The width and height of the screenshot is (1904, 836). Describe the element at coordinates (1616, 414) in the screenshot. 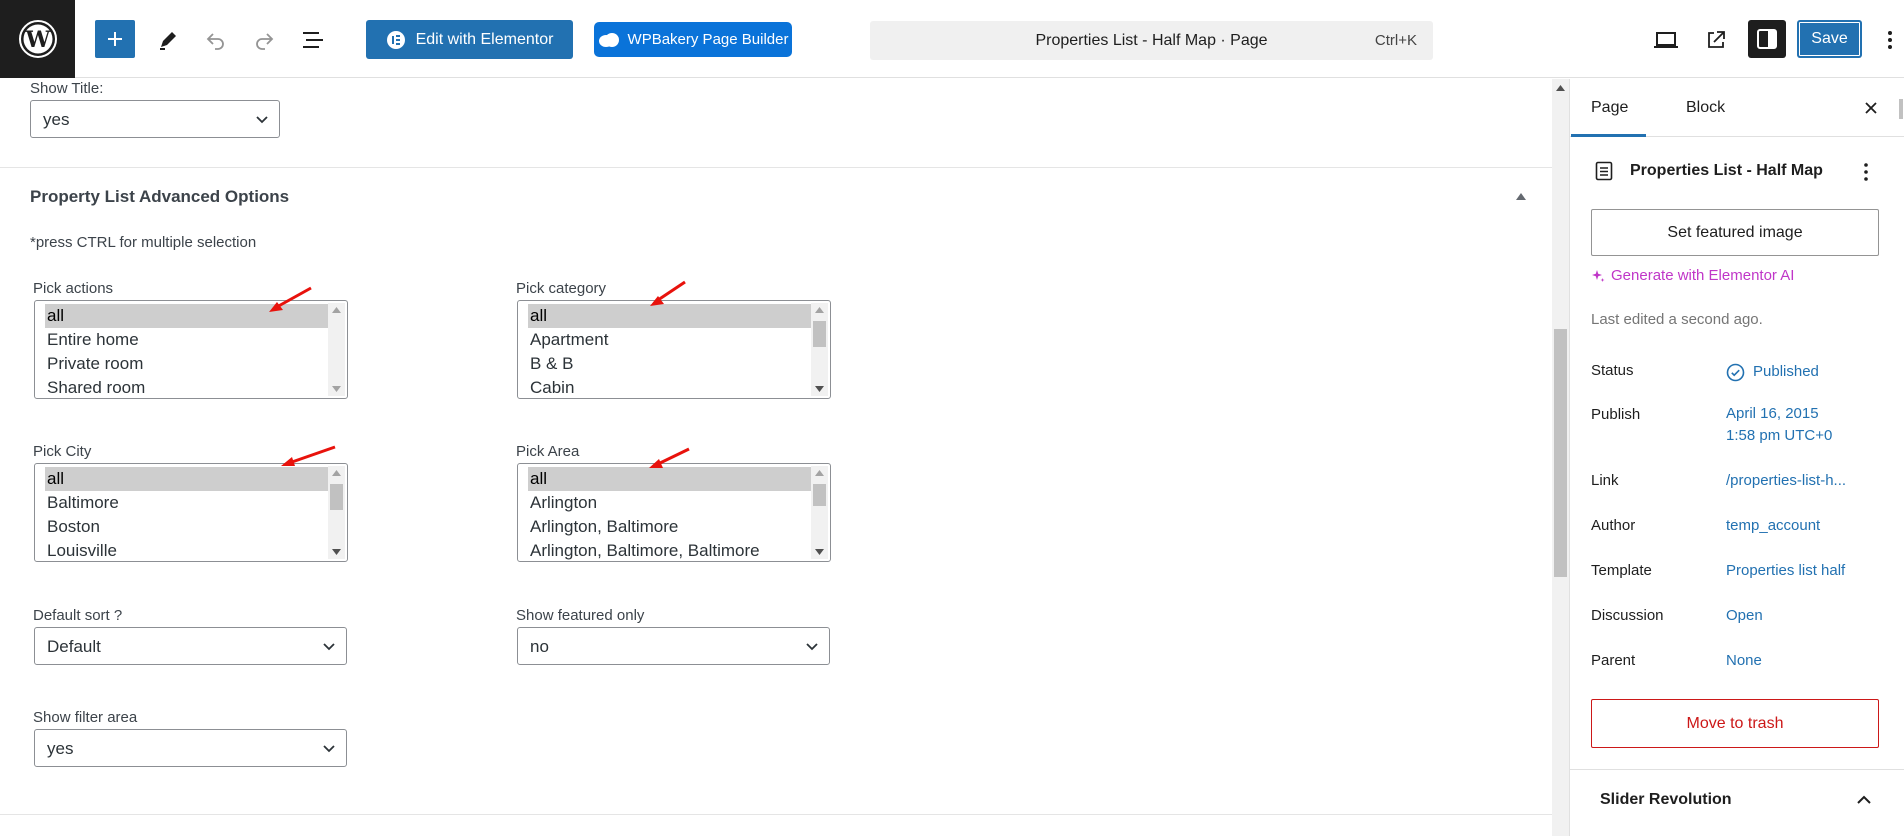

I see `publish-label: Publish` at that location.